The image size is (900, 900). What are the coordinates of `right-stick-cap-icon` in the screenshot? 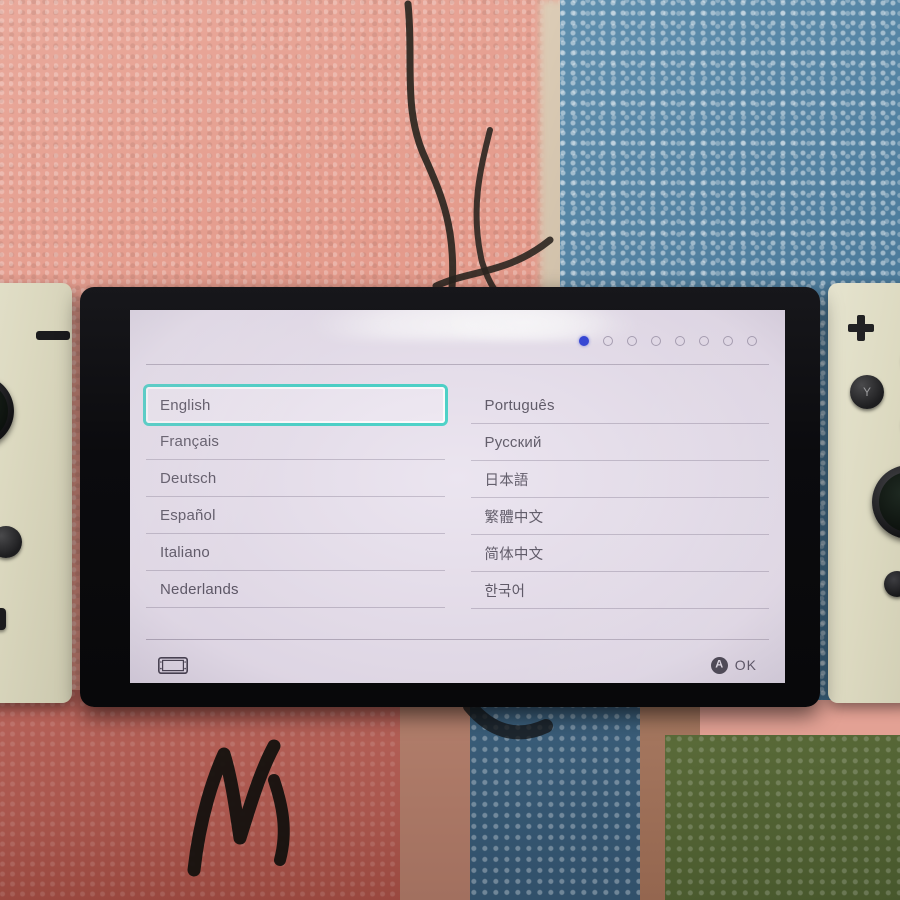 It's located at (889, 502).